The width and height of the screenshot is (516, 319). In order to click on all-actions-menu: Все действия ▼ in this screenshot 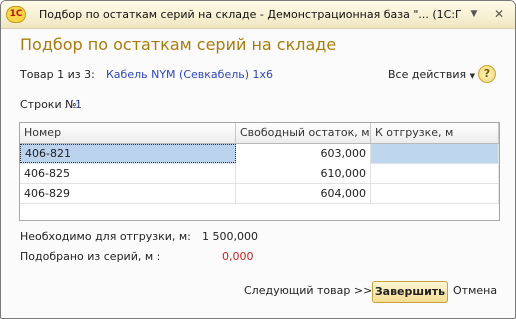, I will do `click(431, 74)`.